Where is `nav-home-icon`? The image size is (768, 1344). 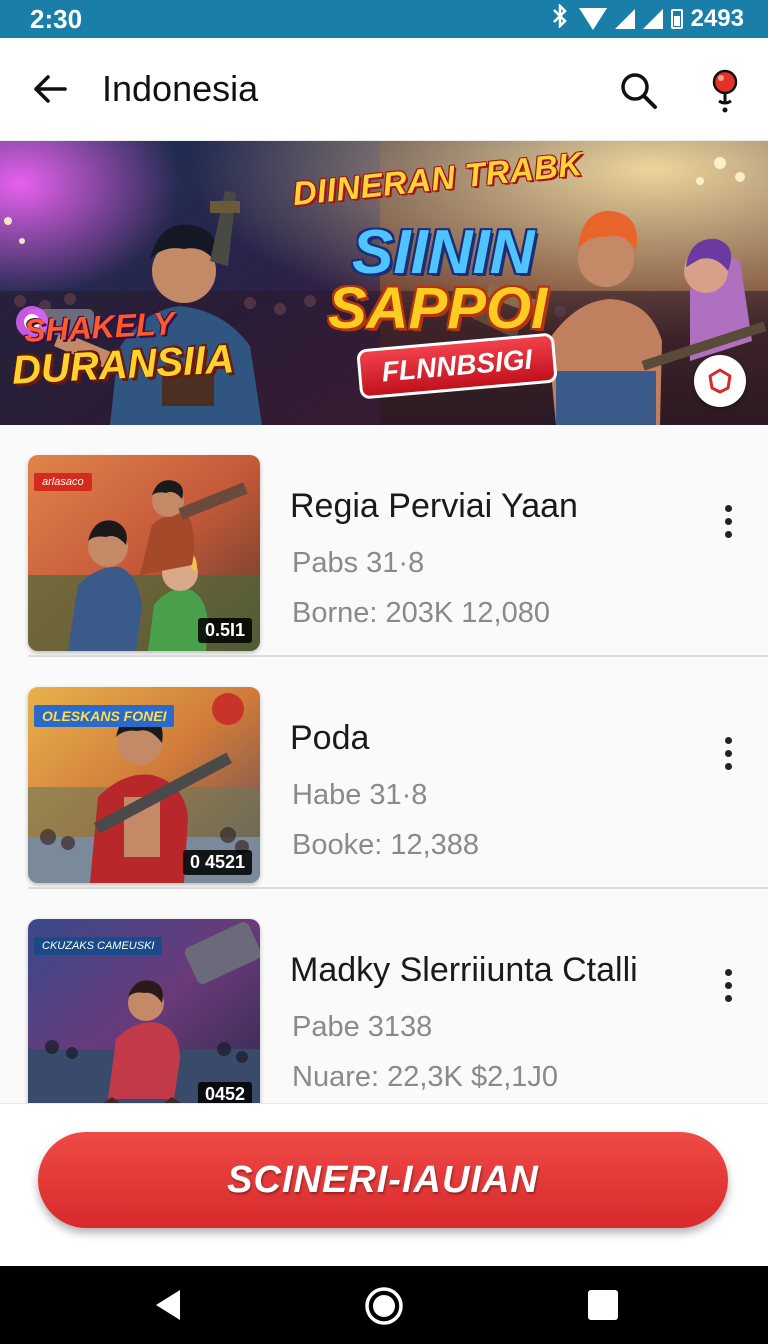 nav-home-icon is located at coordinates (384, 1306).